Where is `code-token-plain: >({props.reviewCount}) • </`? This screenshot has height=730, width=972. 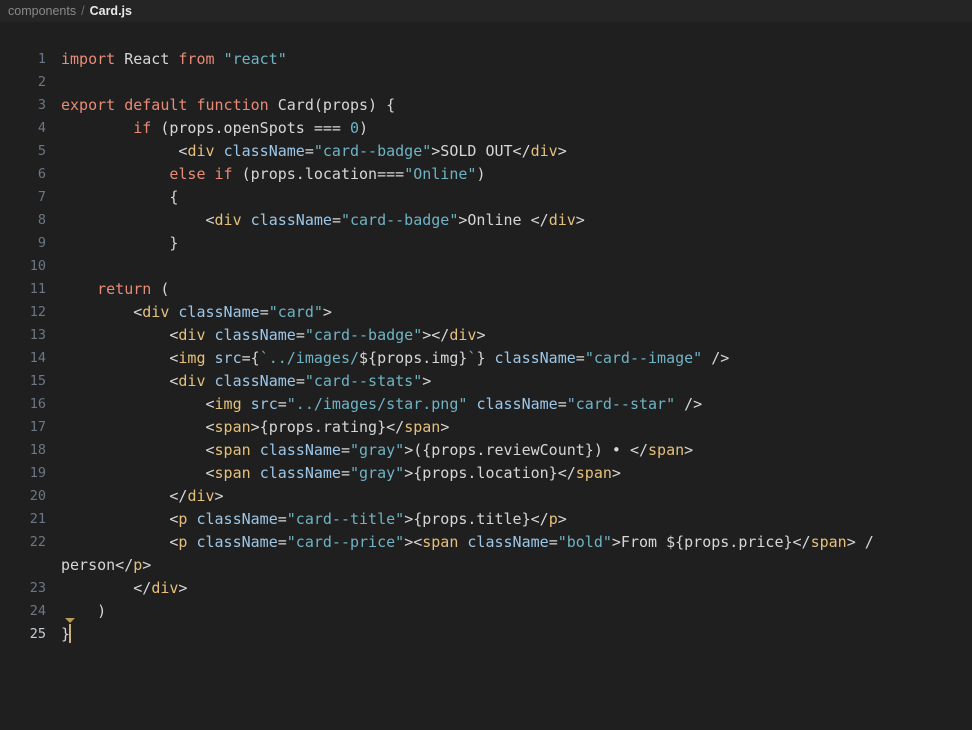
code-token-plain: >({props.reviewCount}) • </ is located at coordinates (526, 450).